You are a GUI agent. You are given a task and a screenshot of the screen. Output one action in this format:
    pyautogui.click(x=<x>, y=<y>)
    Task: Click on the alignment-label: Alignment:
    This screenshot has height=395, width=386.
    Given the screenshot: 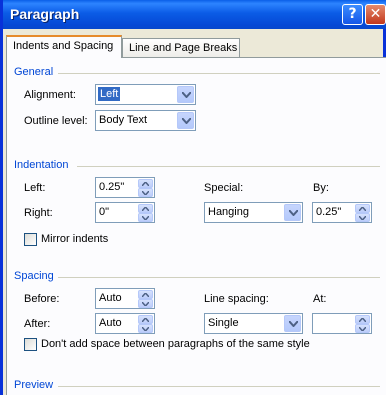 What is the action you would take?
    pyautogui.click(x=50, y=95)
    